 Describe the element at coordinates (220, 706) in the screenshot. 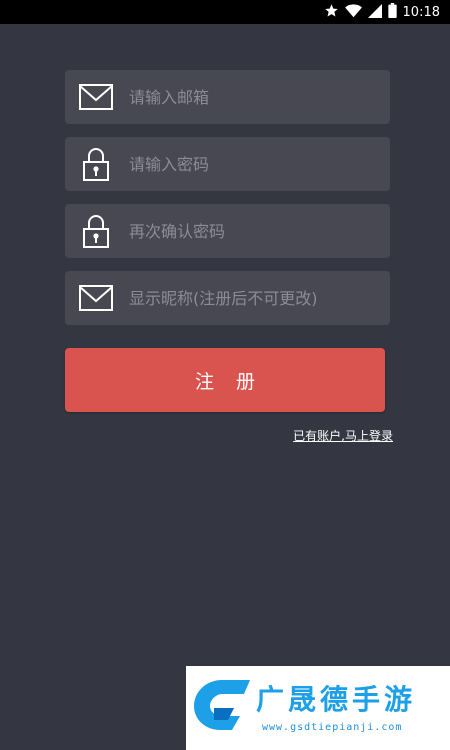

I see `watermark-logo-icon` at that location.